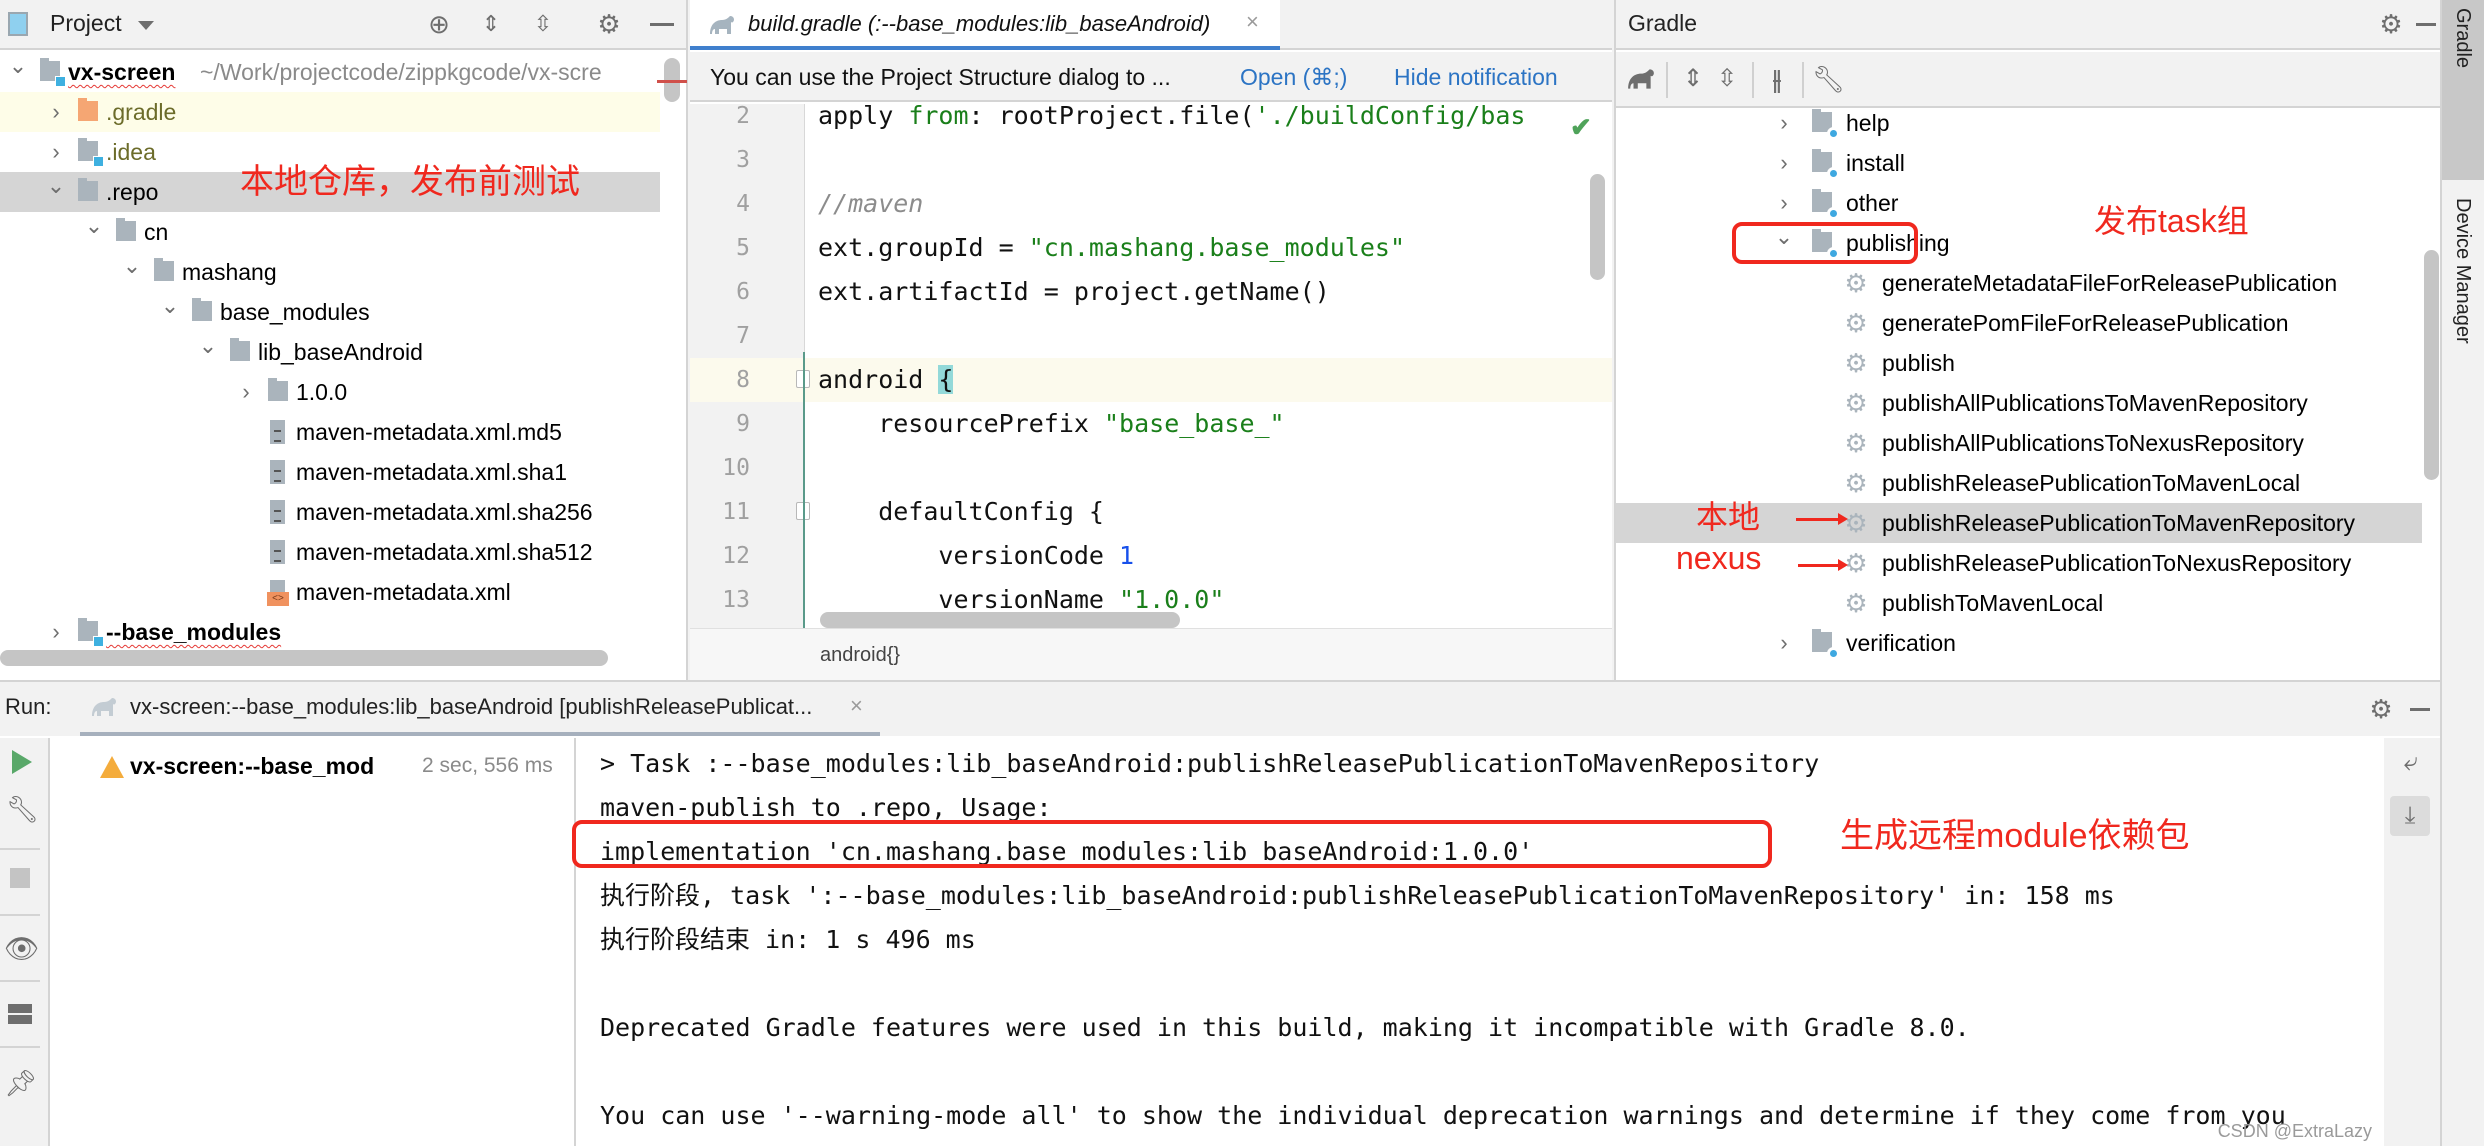 Image resolution: width=2484 pixels, height=1146 pixels. What do you see at coordinates (860, 655) in the screenshot?
I see `breadcrumb-android: android{}` at bounding box center [860, 655].